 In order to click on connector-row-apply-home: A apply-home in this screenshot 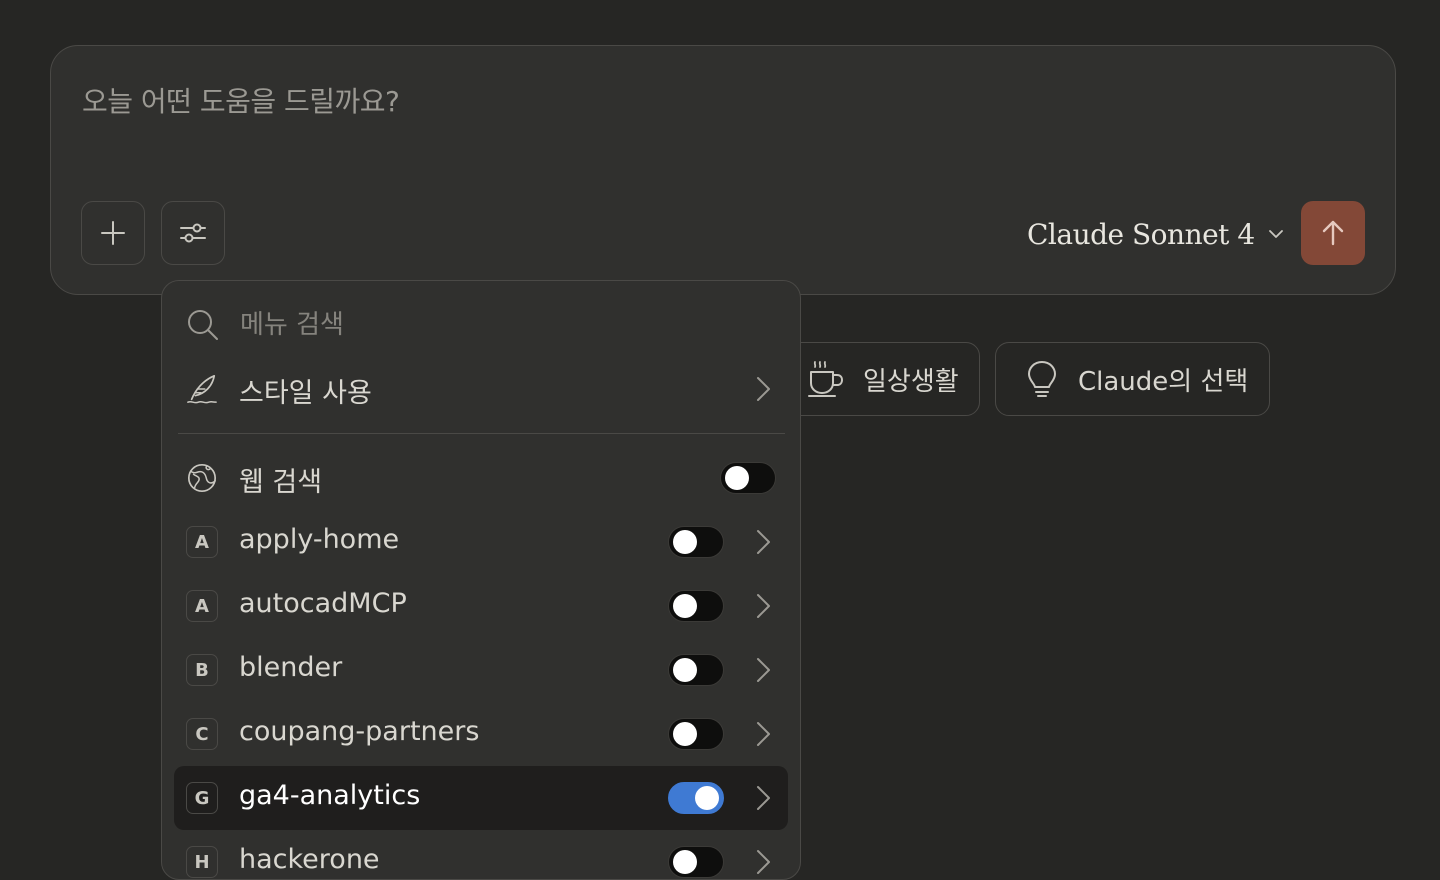, I will do `click(481, 542)`.